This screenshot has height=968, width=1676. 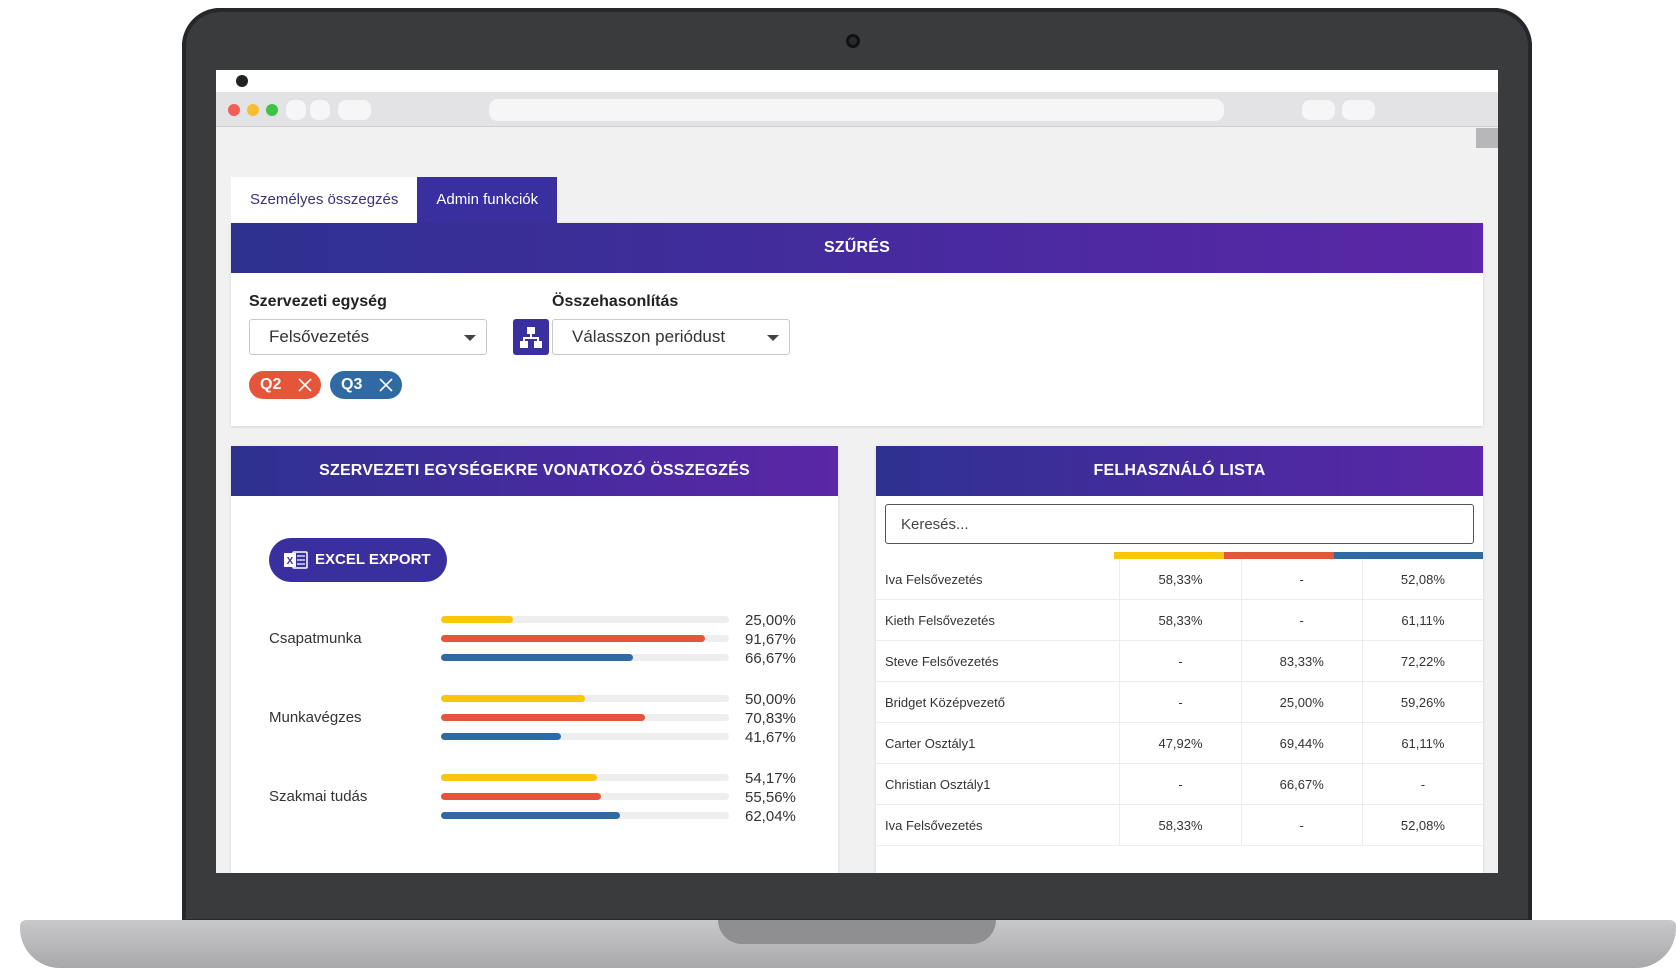 I want to click on user-name: Bridget Középvezető, so click(x=998, y=702).